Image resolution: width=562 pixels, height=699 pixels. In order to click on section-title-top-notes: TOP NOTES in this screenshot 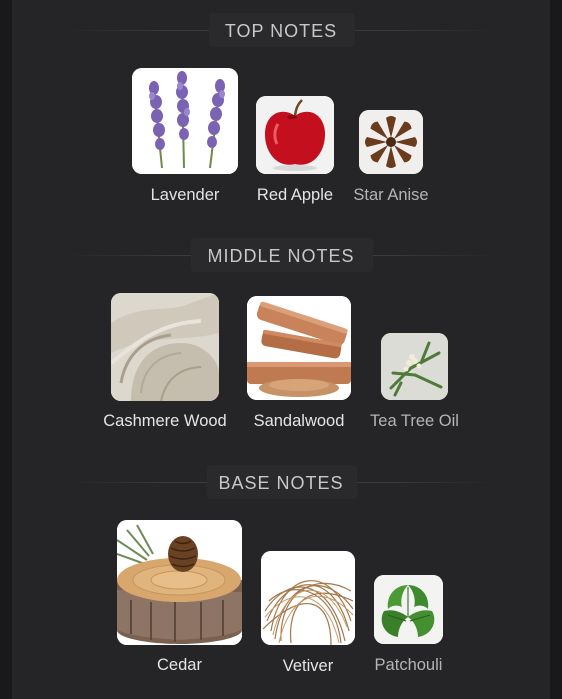, I will do `click(281, 31)`.